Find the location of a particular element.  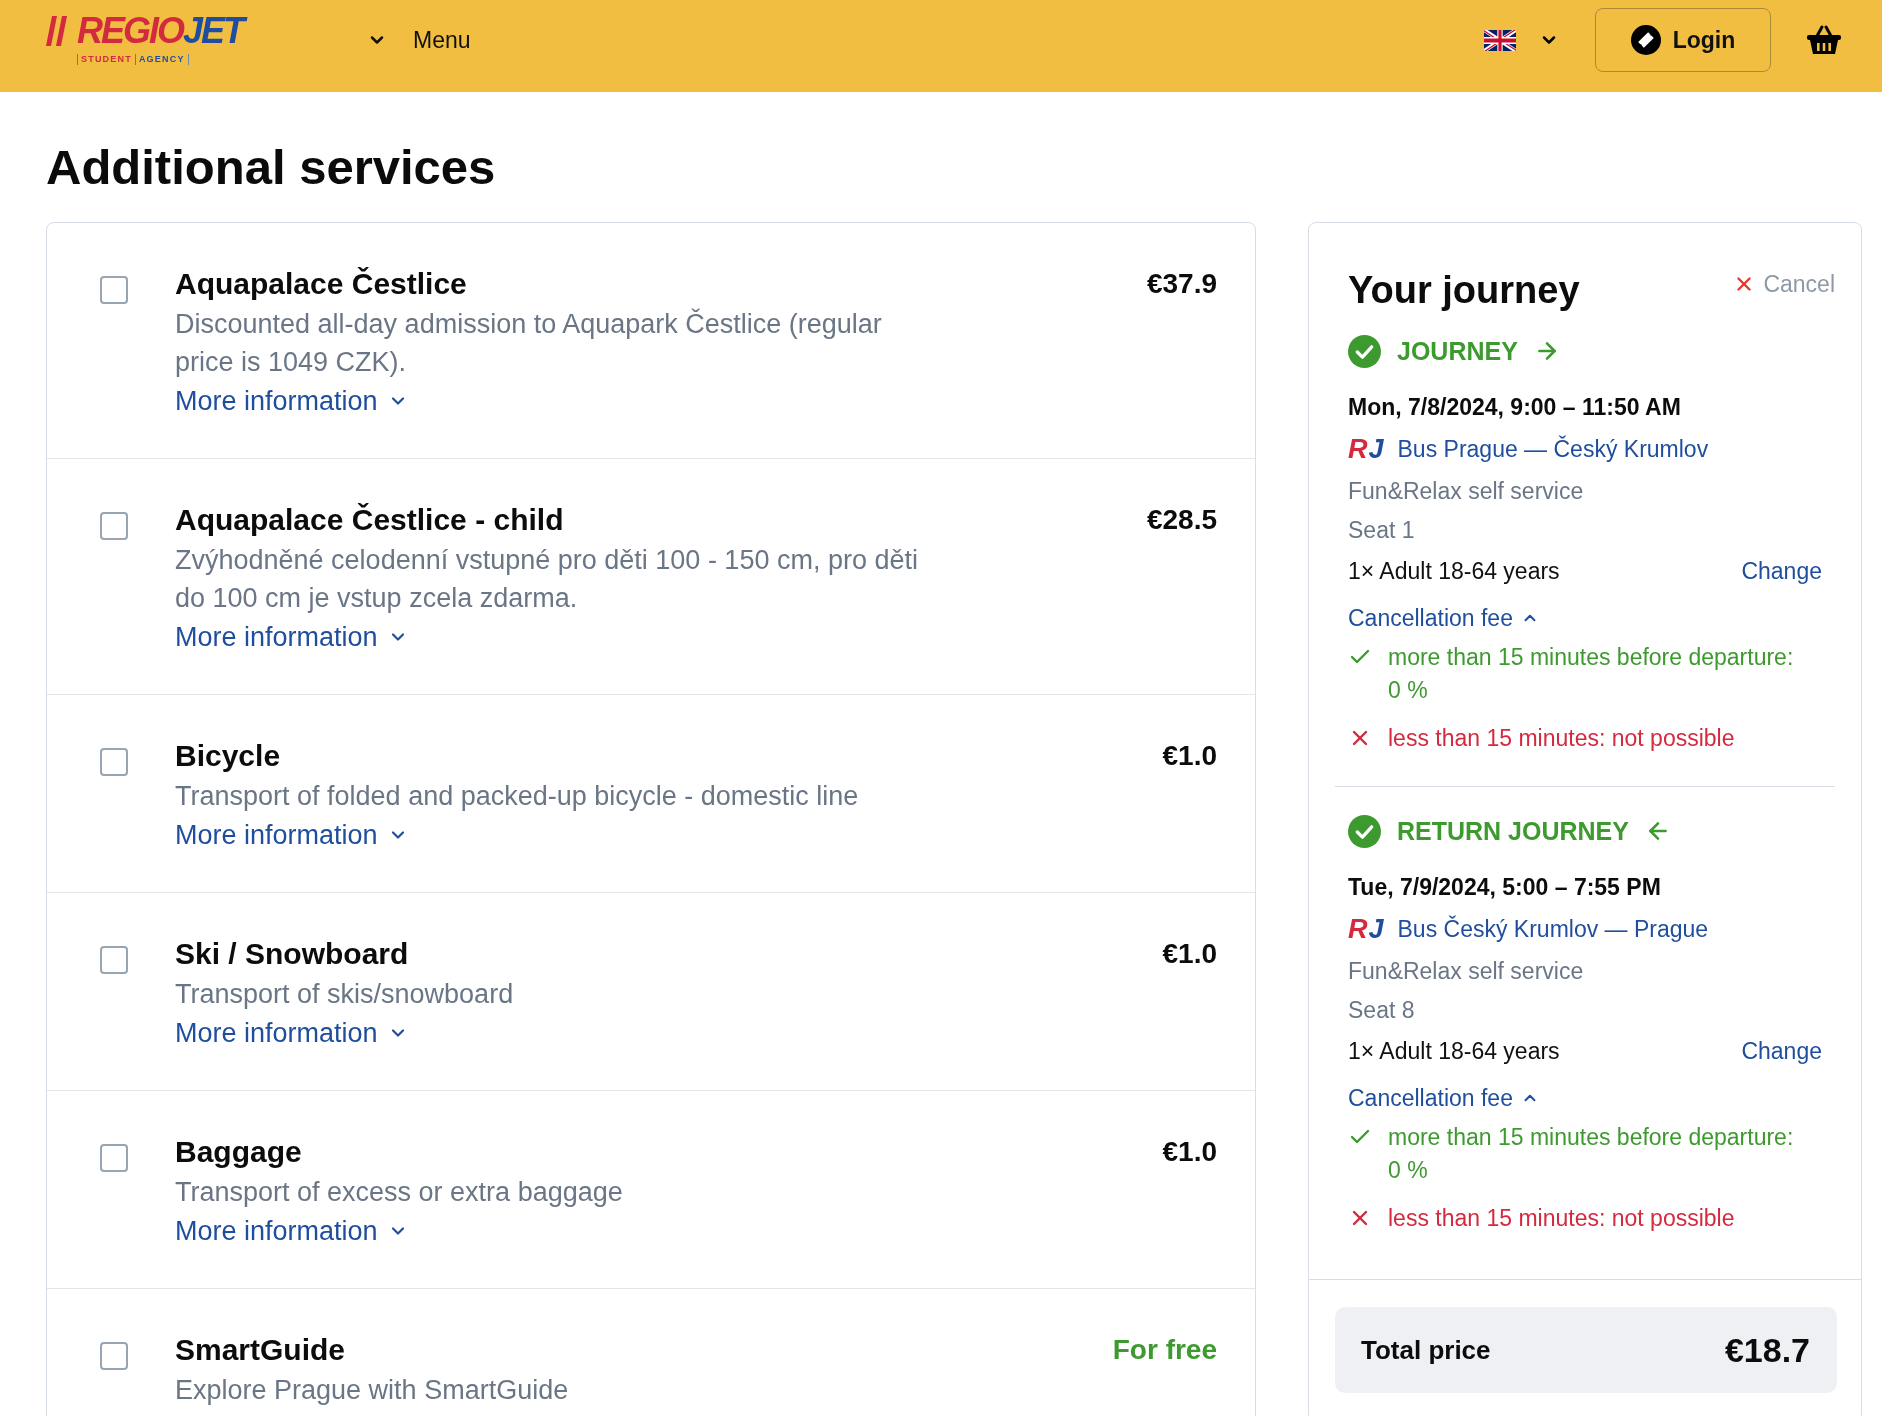

basket-button is located at coordinates (1824, 40).